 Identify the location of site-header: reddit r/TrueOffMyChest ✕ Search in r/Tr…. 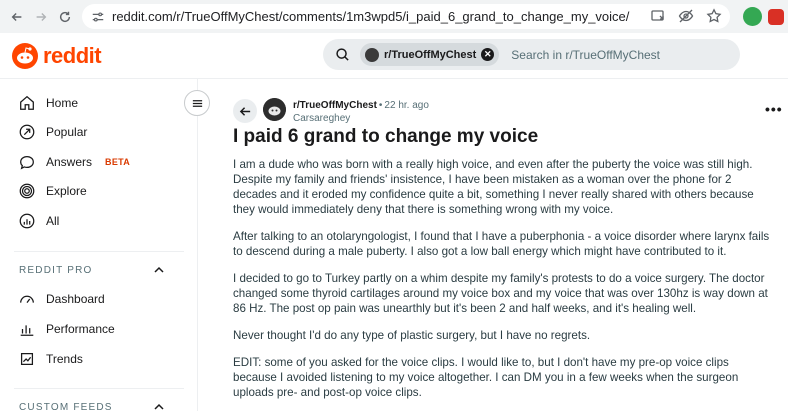
(394, 56).